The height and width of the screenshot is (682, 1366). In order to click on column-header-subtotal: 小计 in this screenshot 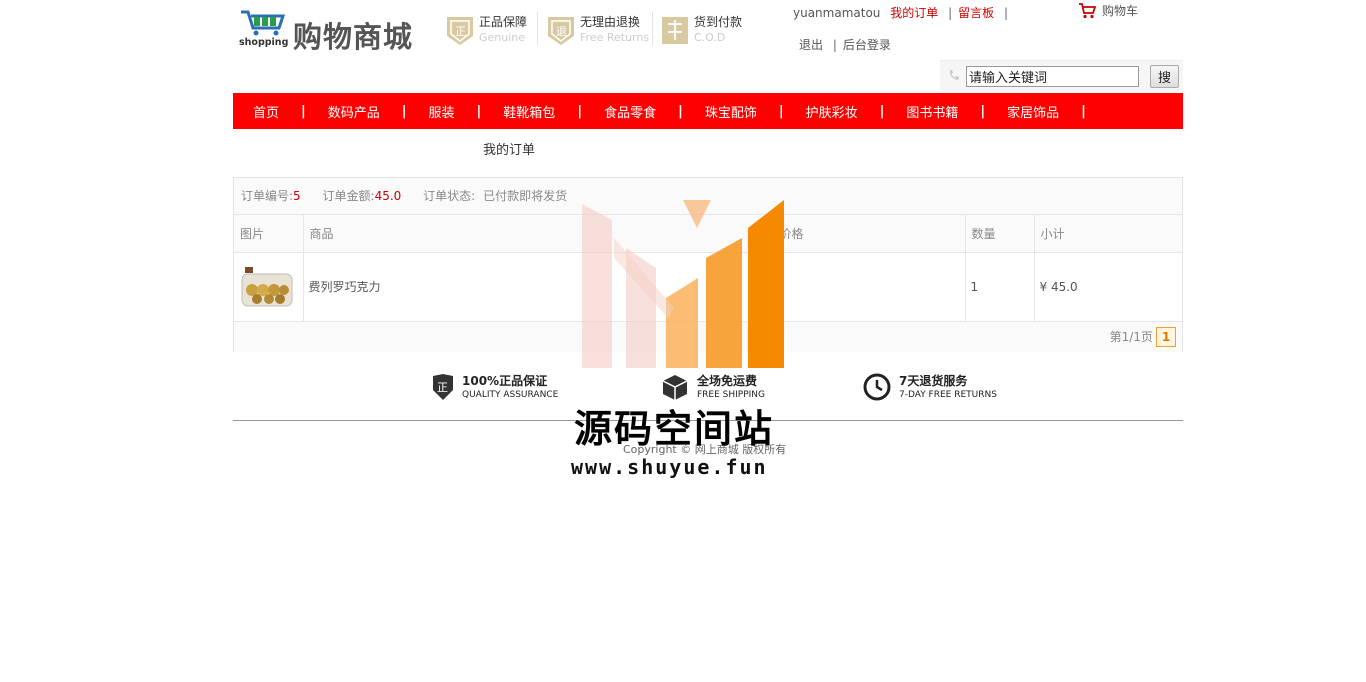, I will do `click(1108, 234)`.